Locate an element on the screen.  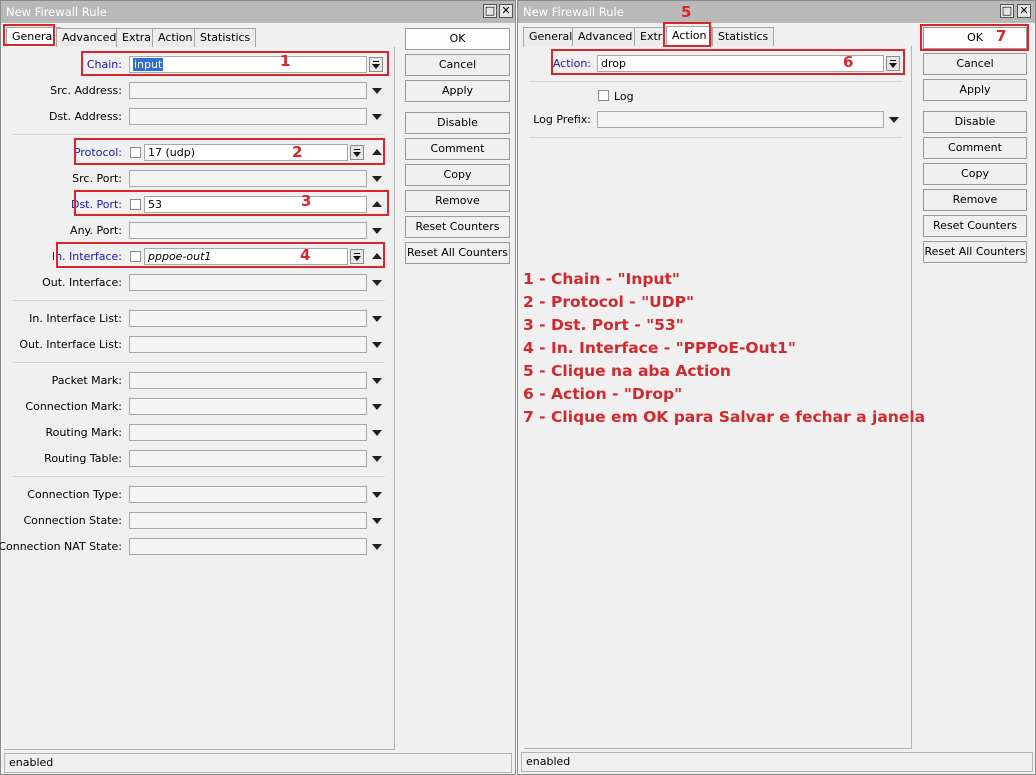
out-interface-input is located at coordinates (248, 282).